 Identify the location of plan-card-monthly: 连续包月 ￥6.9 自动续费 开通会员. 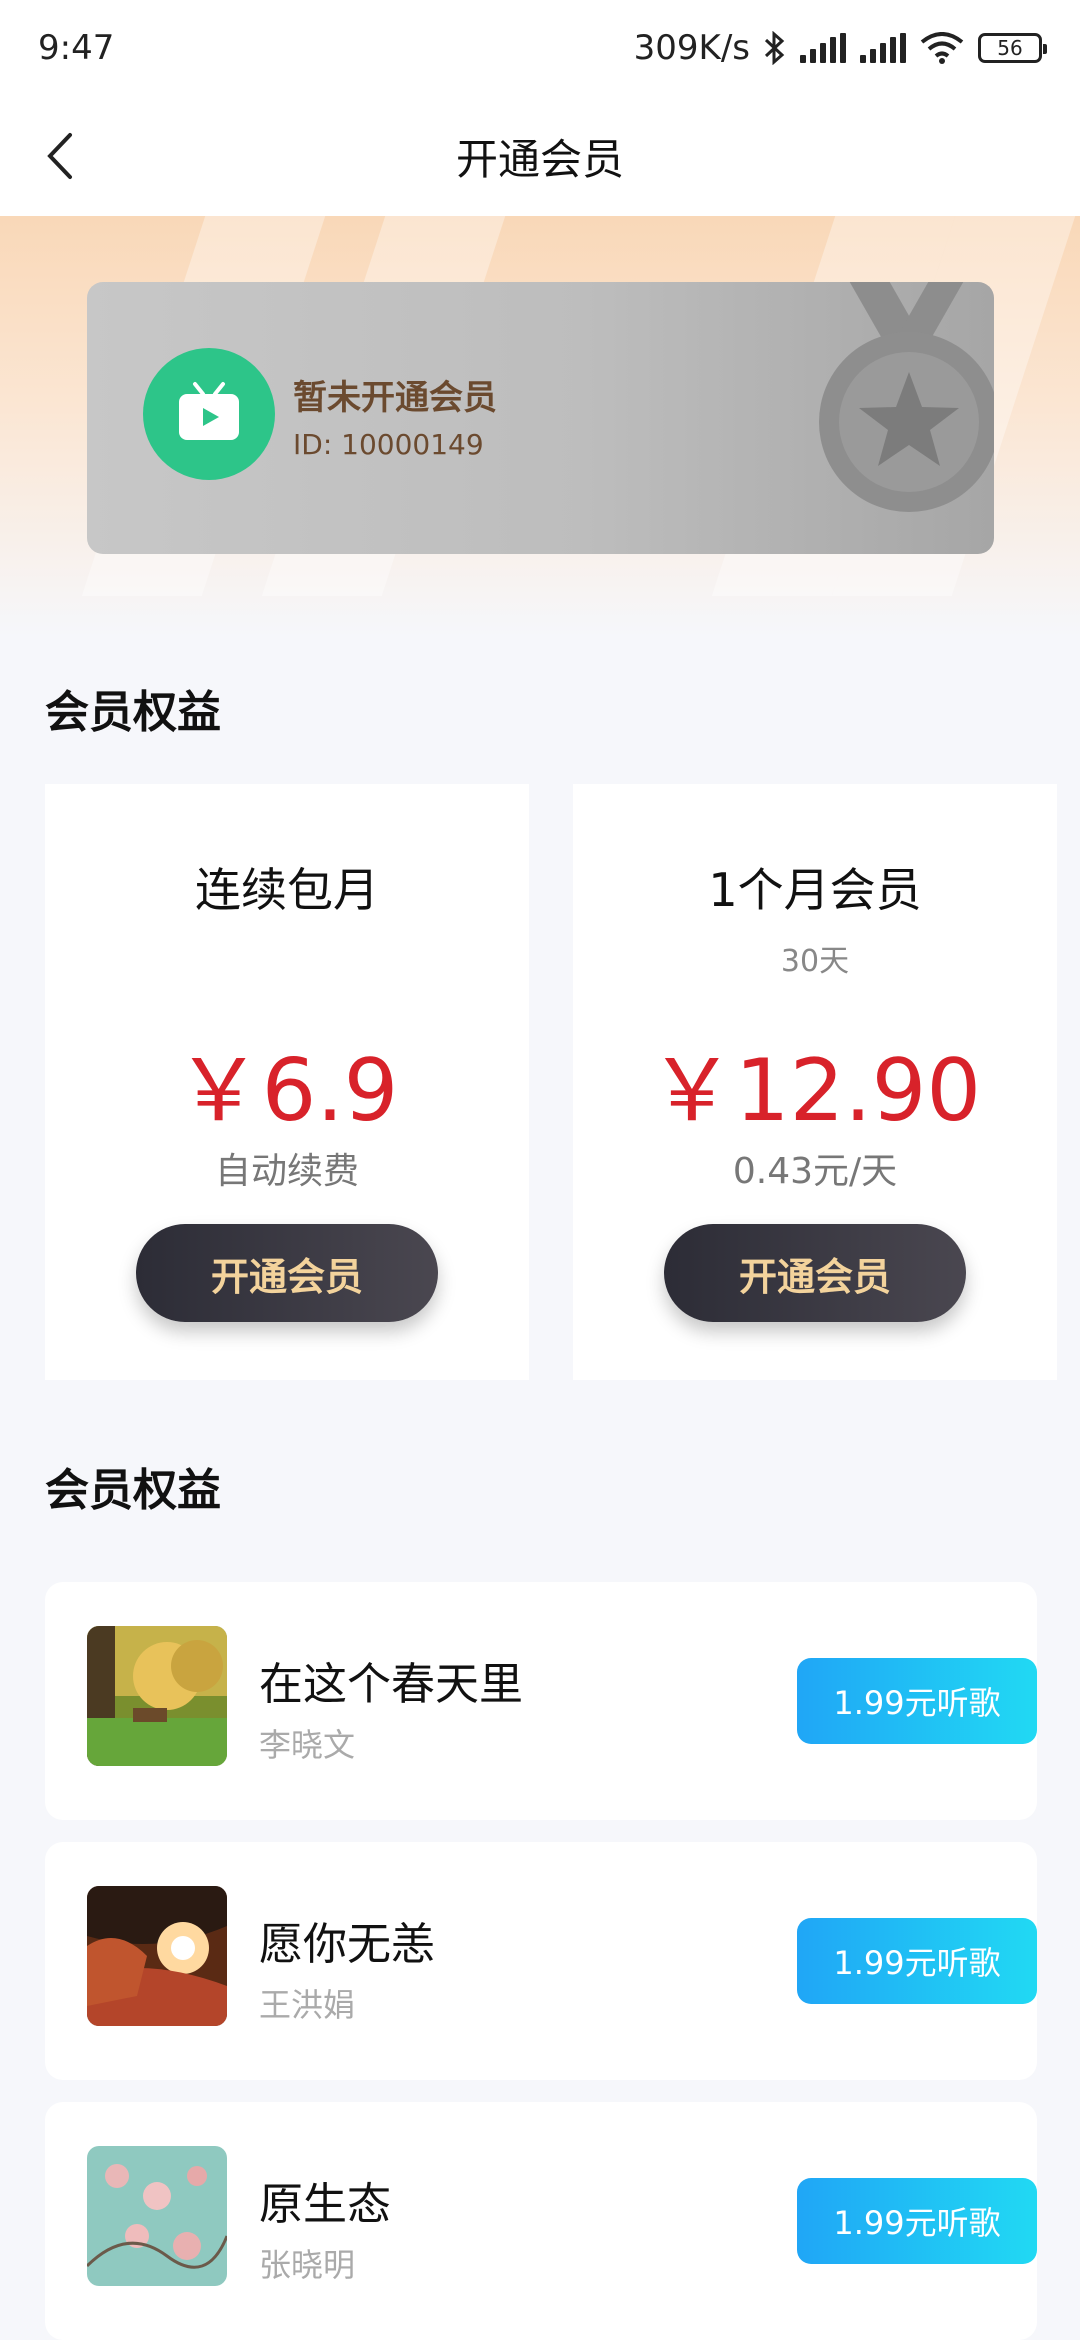
(287, 1082).